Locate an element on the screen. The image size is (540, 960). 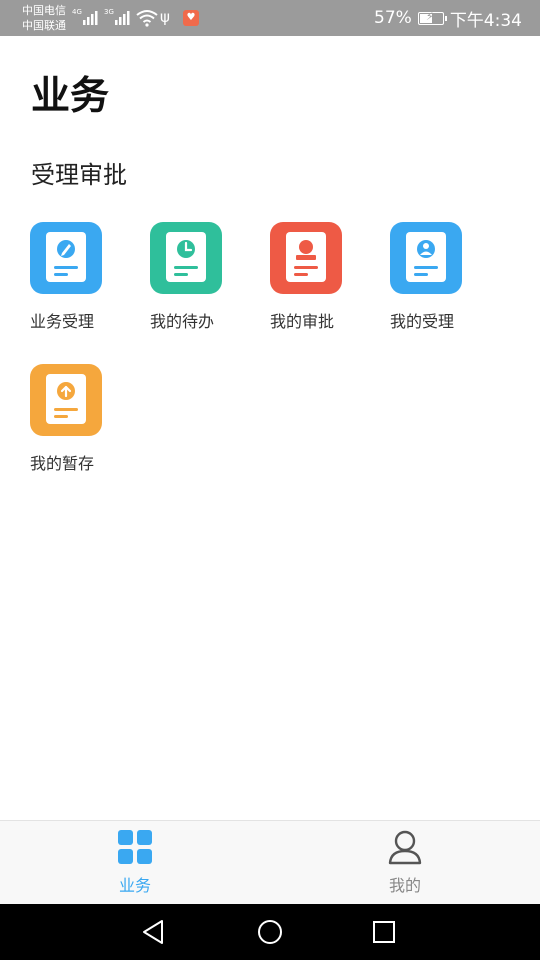
tile-my-accepted: 我的受理 is located at coordinates (435, 282).